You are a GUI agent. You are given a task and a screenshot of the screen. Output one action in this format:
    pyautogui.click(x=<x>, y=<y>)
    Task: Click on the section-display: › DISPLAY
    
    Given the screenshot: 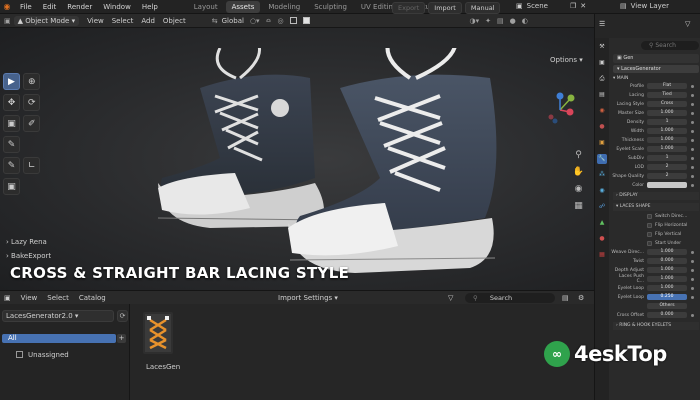 What is the action you would take?
    pyautogui.click(x=656, y=196)
    